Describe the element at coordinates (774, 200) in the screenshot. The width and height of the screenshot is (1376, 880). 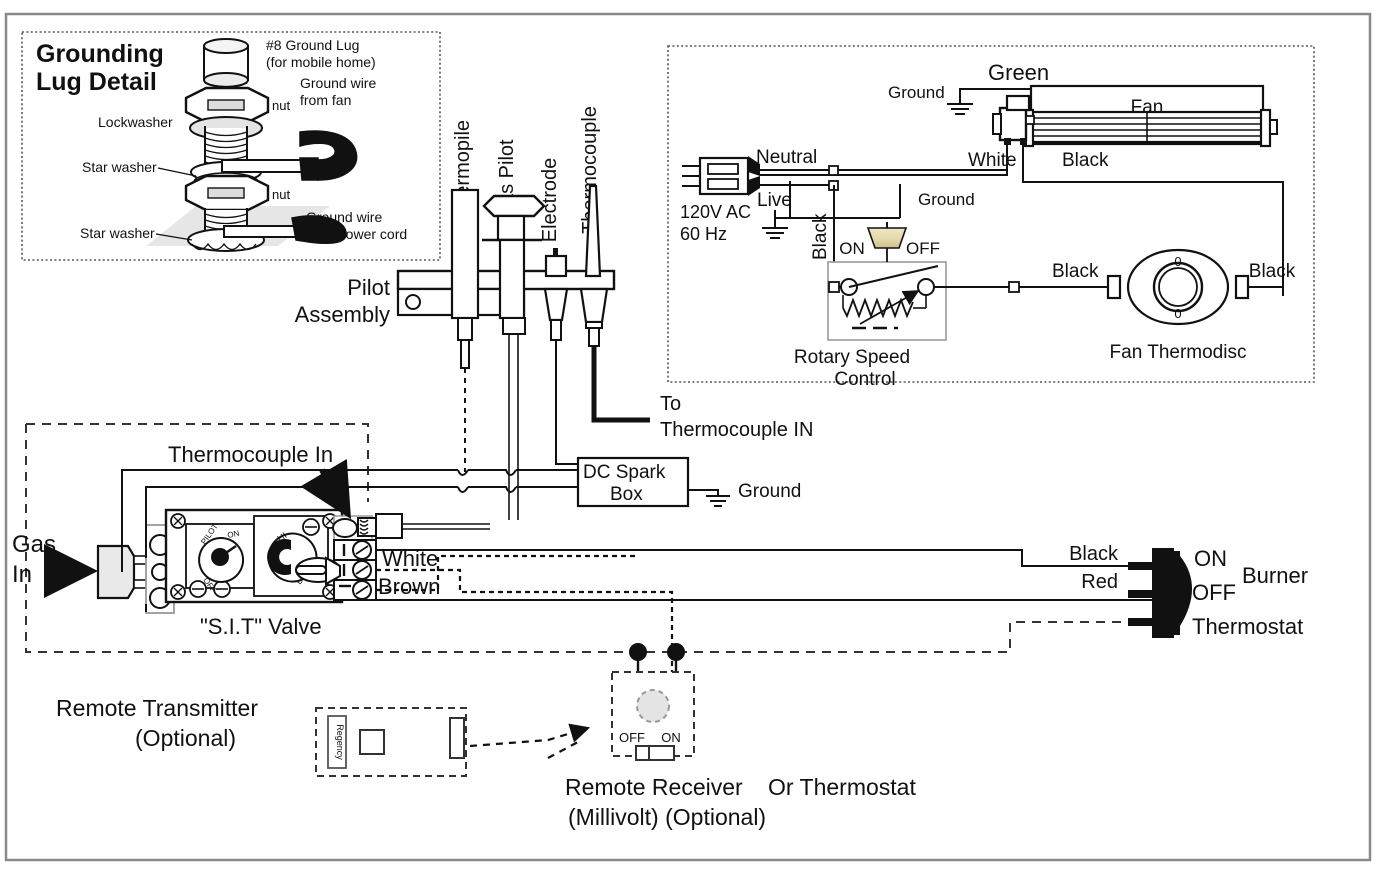
I see `live-label: Live` at that location.